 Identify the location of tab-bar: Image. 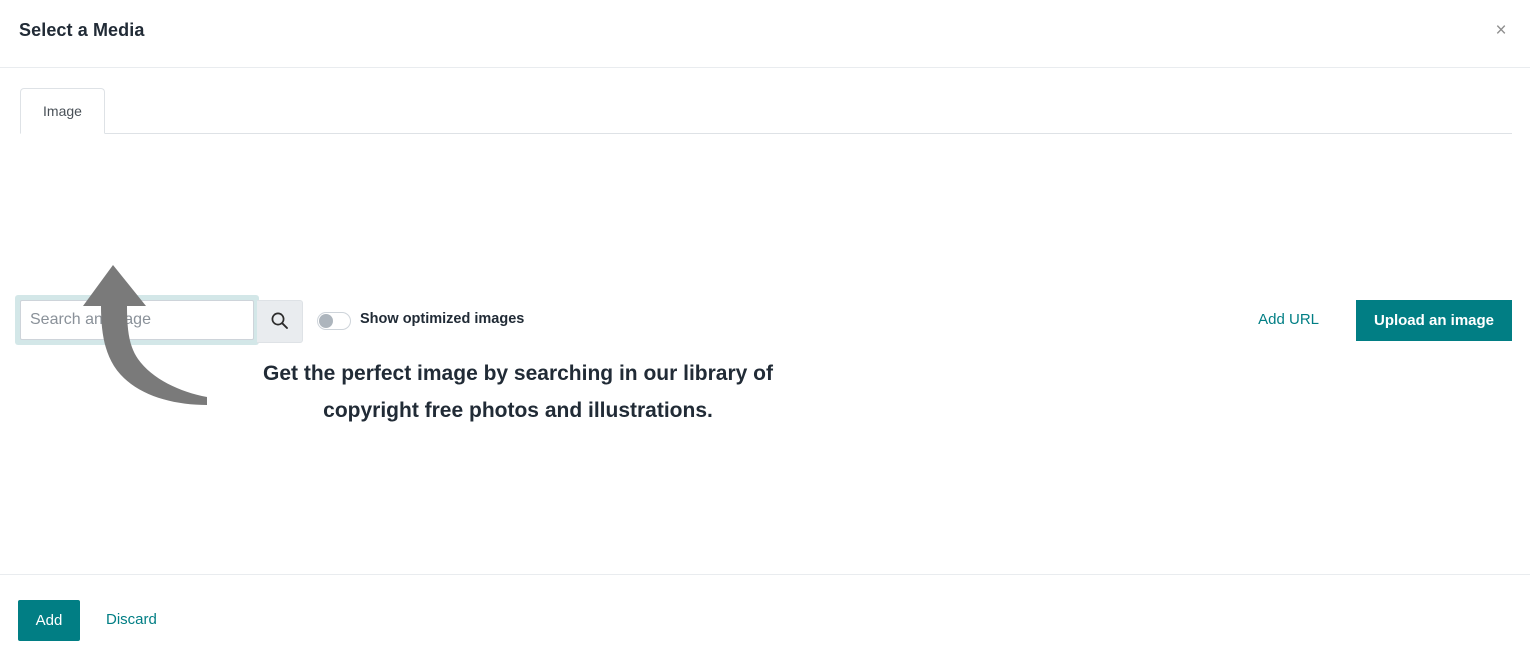
(765, 101).